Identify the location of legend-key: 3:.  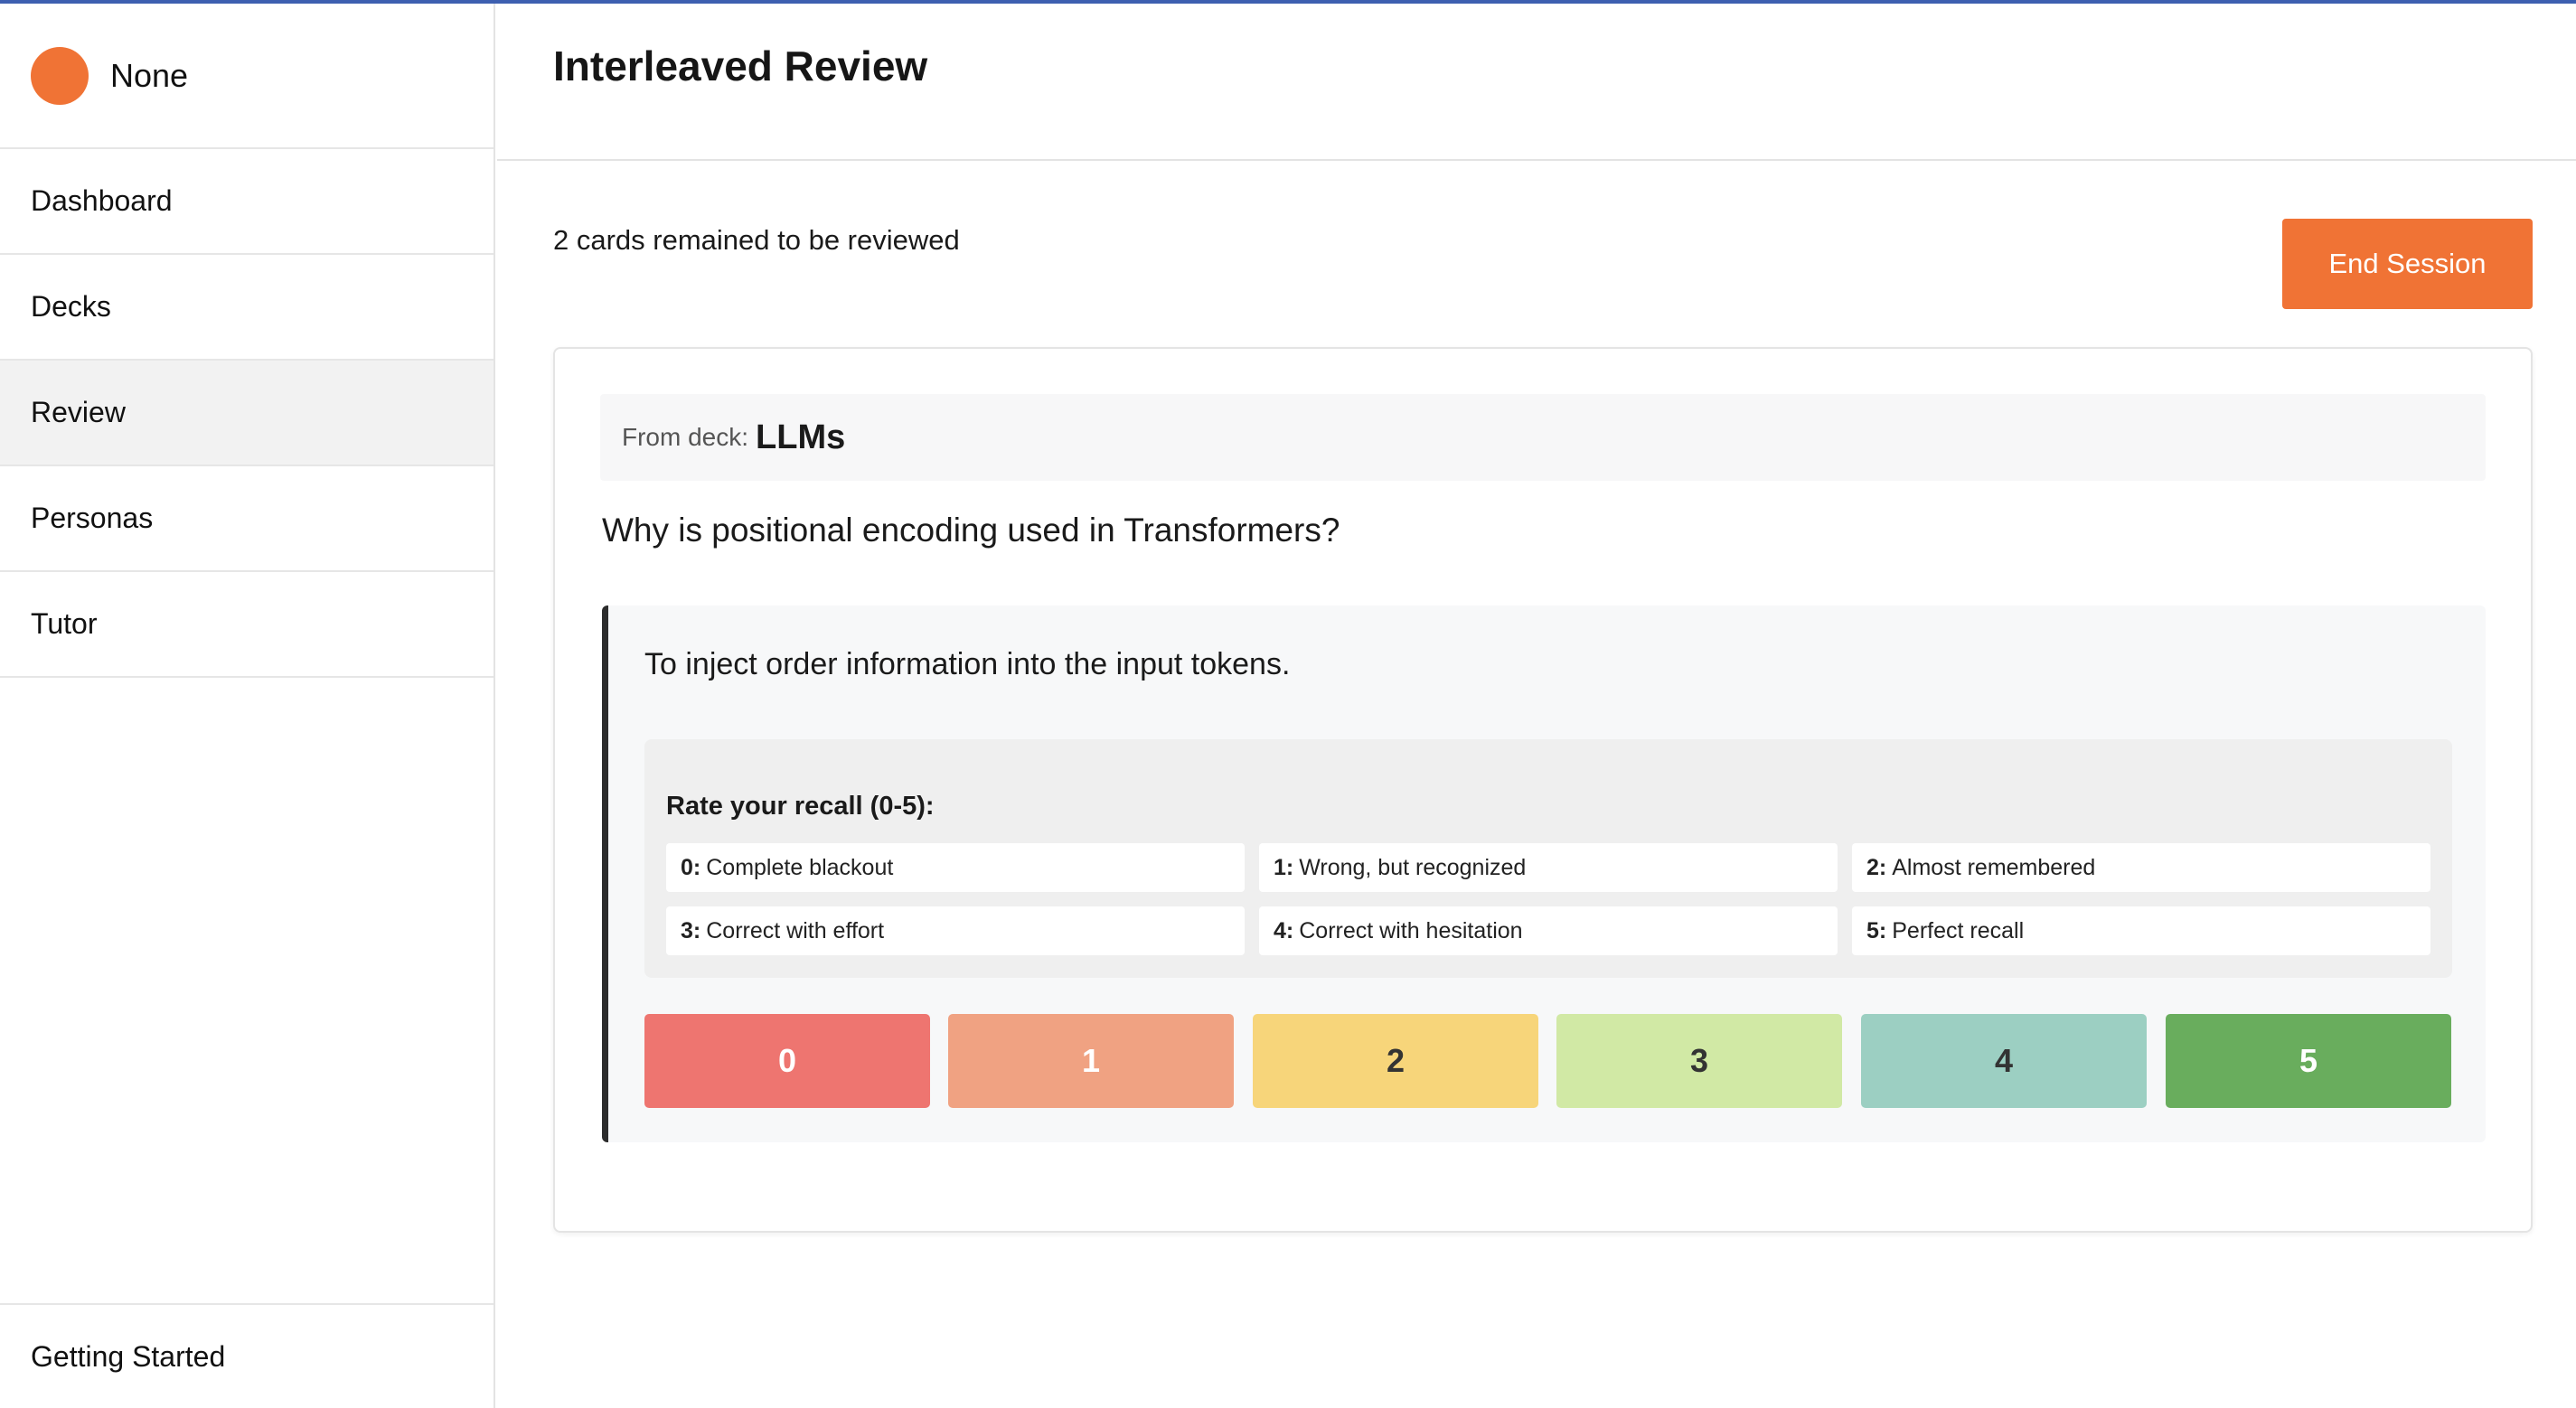
(691, 930).